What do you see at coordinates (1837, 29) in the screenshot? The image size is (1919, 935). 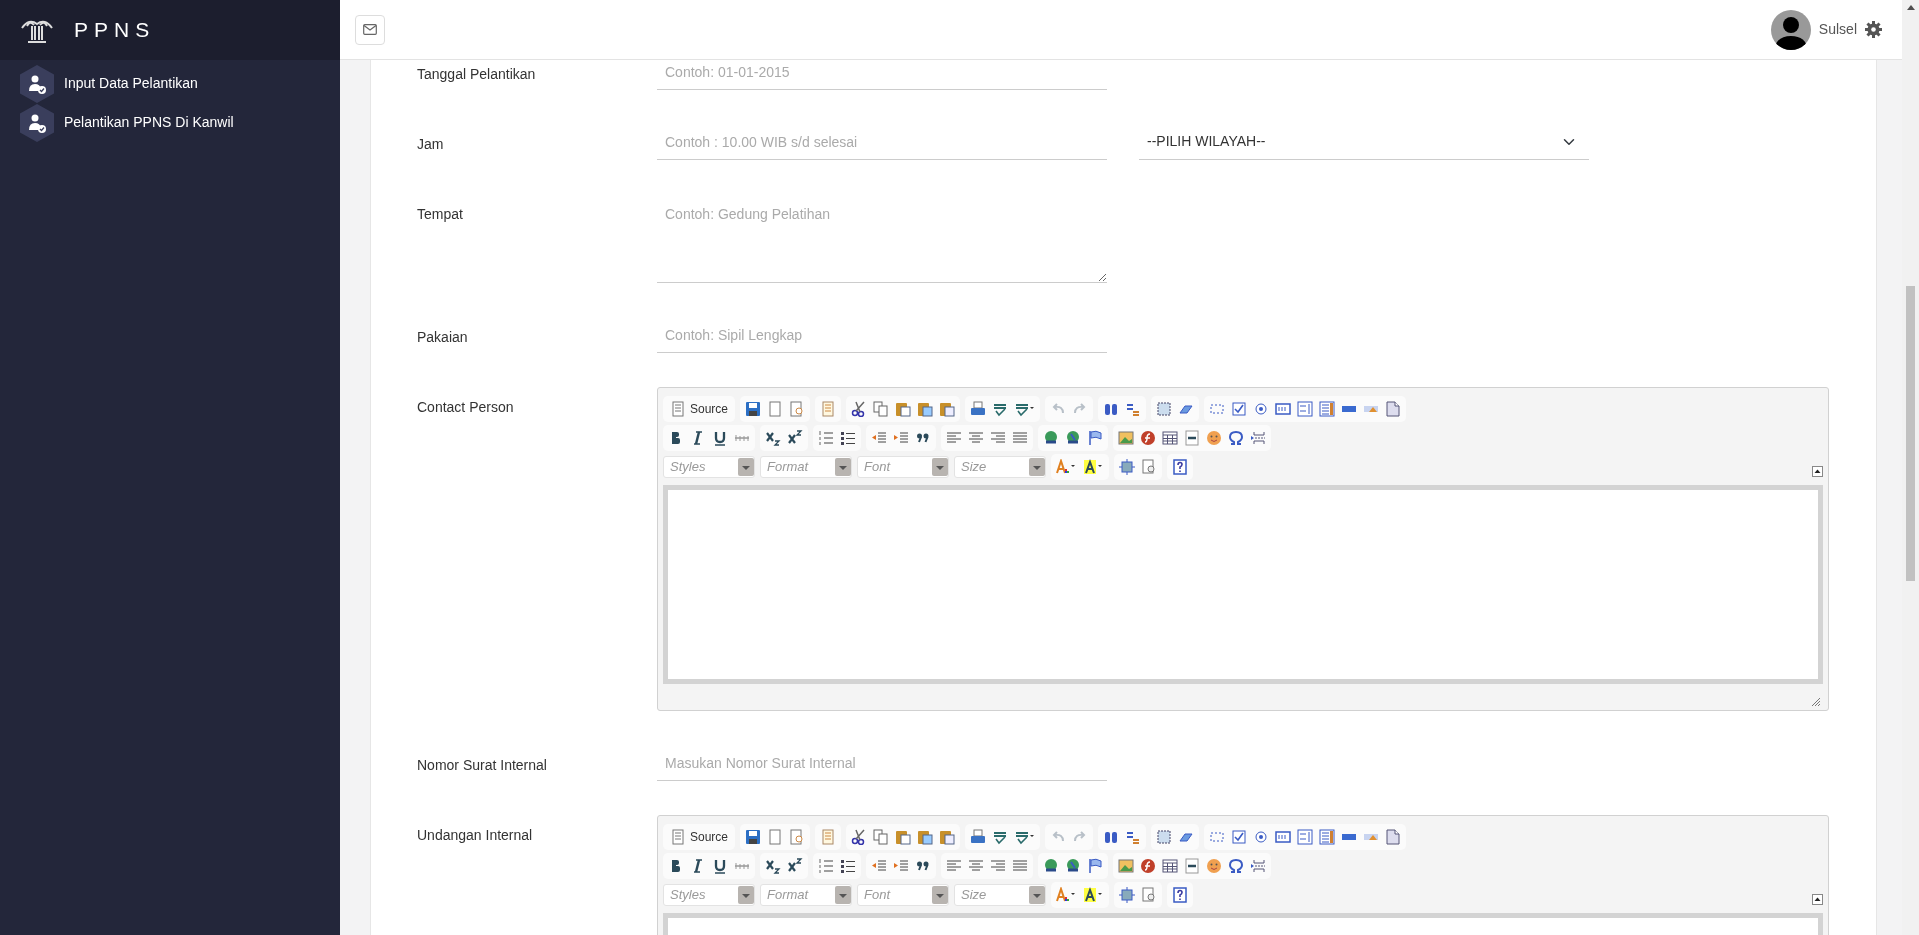 I see `user-name: Sulsel` at bounding box center [1837, 29].